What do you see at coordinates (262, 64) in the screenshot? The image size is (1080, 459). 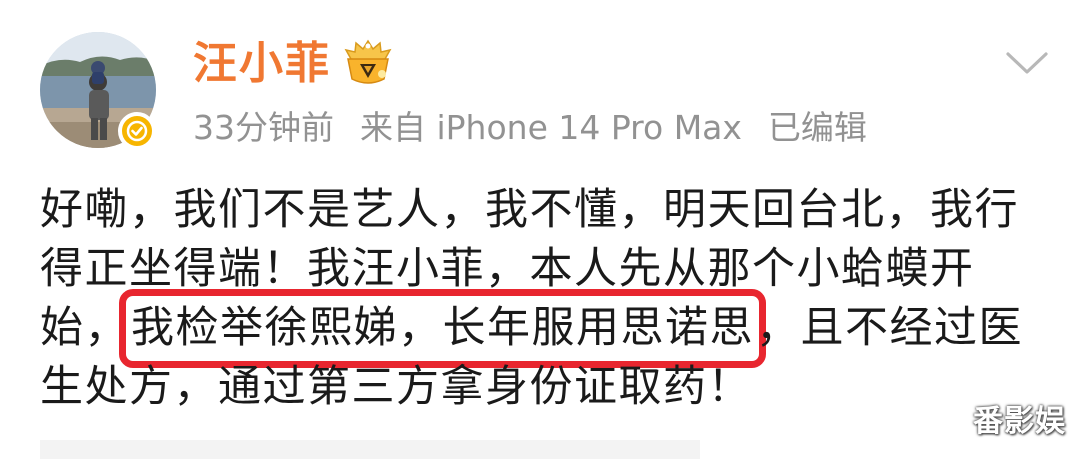 I see `author-name: 汪小菲` at bounding box center [262, 64].